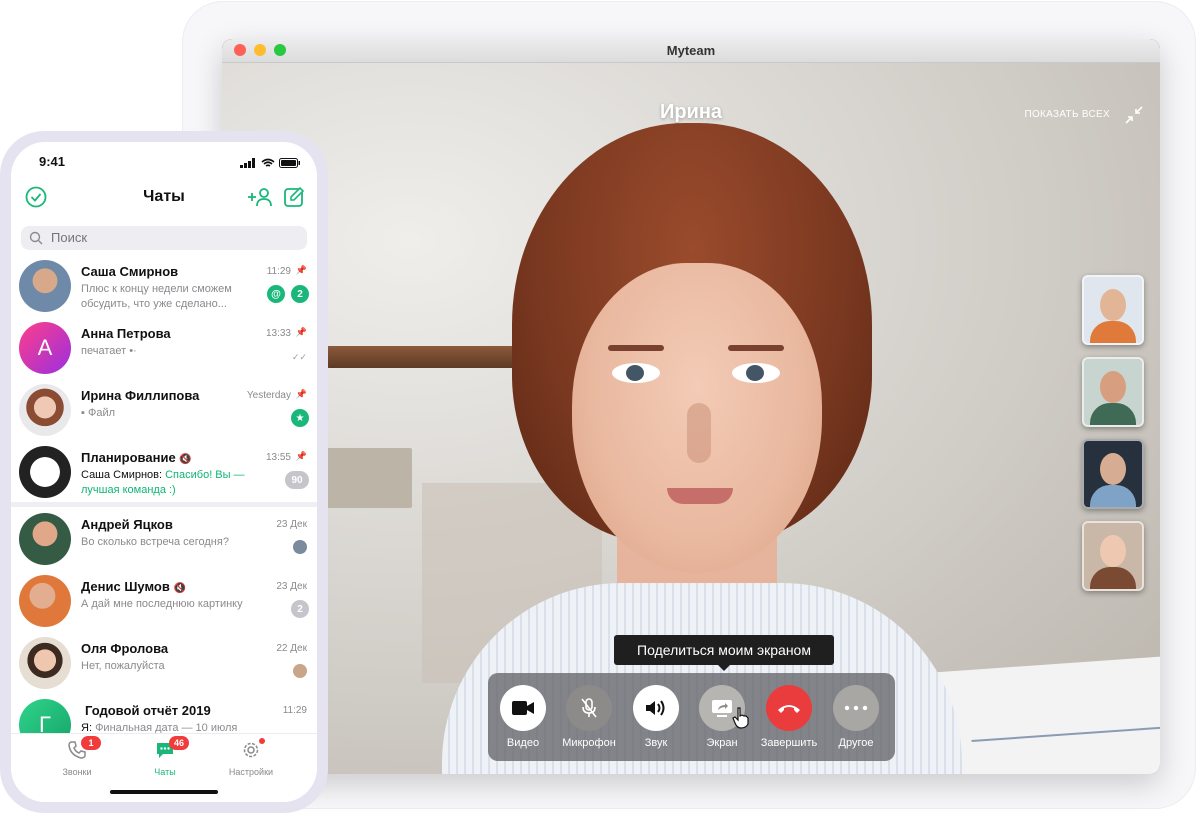 The width and height of the screenshot is (1200, 814). I want to click on mention-badge: @, so click(276, 294).